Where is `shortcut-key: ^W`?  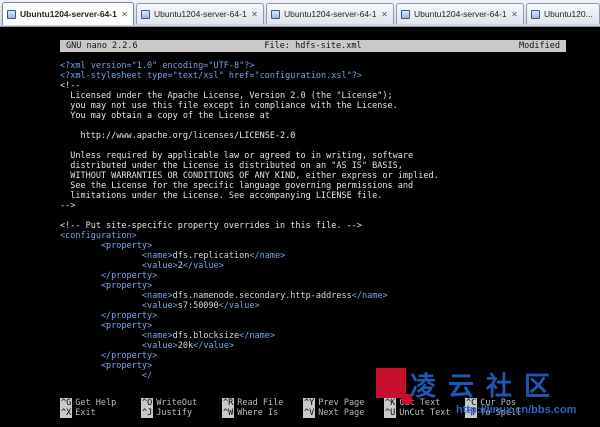 shortcut-key: ^W is located at coordinates (228, 413).